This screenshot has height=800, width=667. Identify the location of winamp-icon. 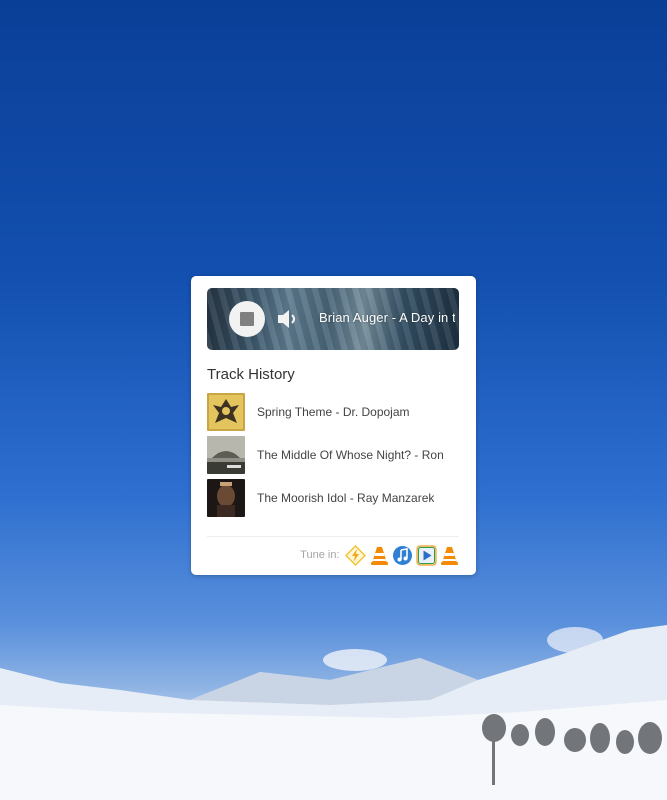
(355, 555).